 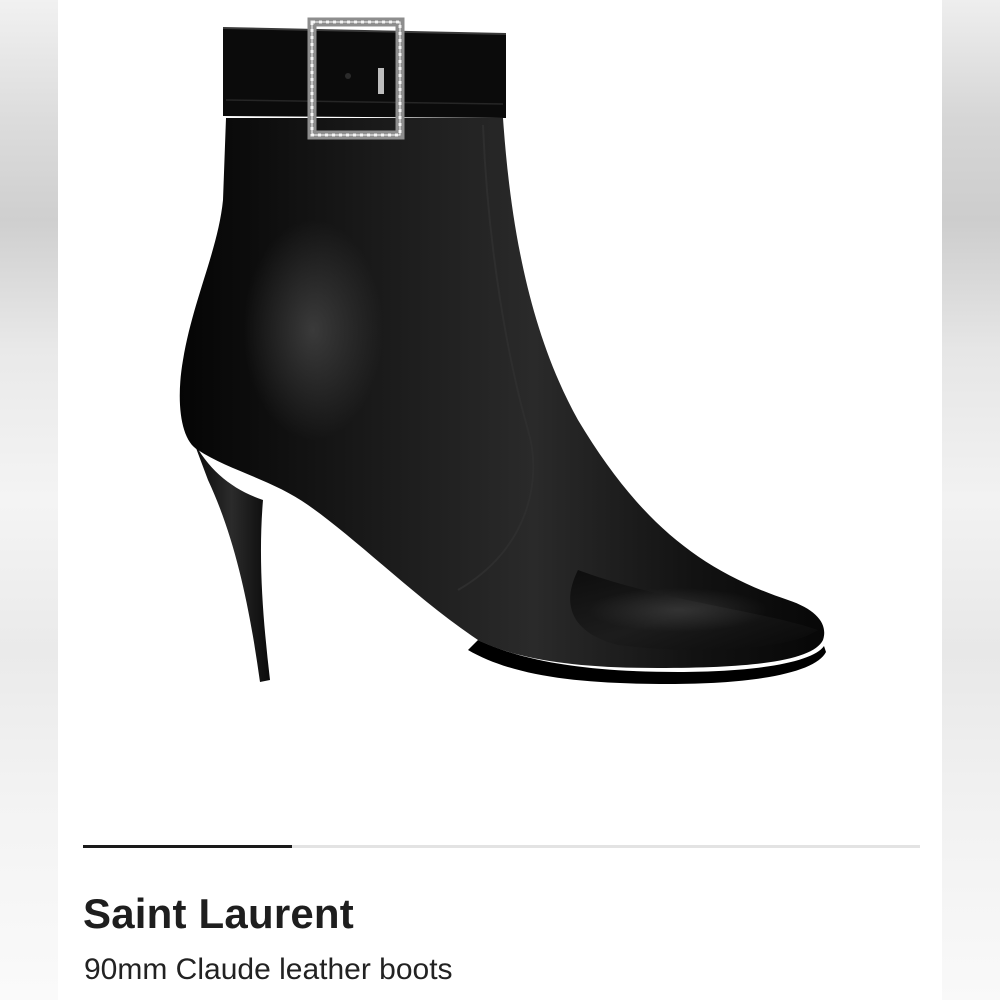 What do you see at coordinates (268, 970) in the screenshot?
I see `product-title: 90mm Claude leather boots` at bounding box center [268, 970].